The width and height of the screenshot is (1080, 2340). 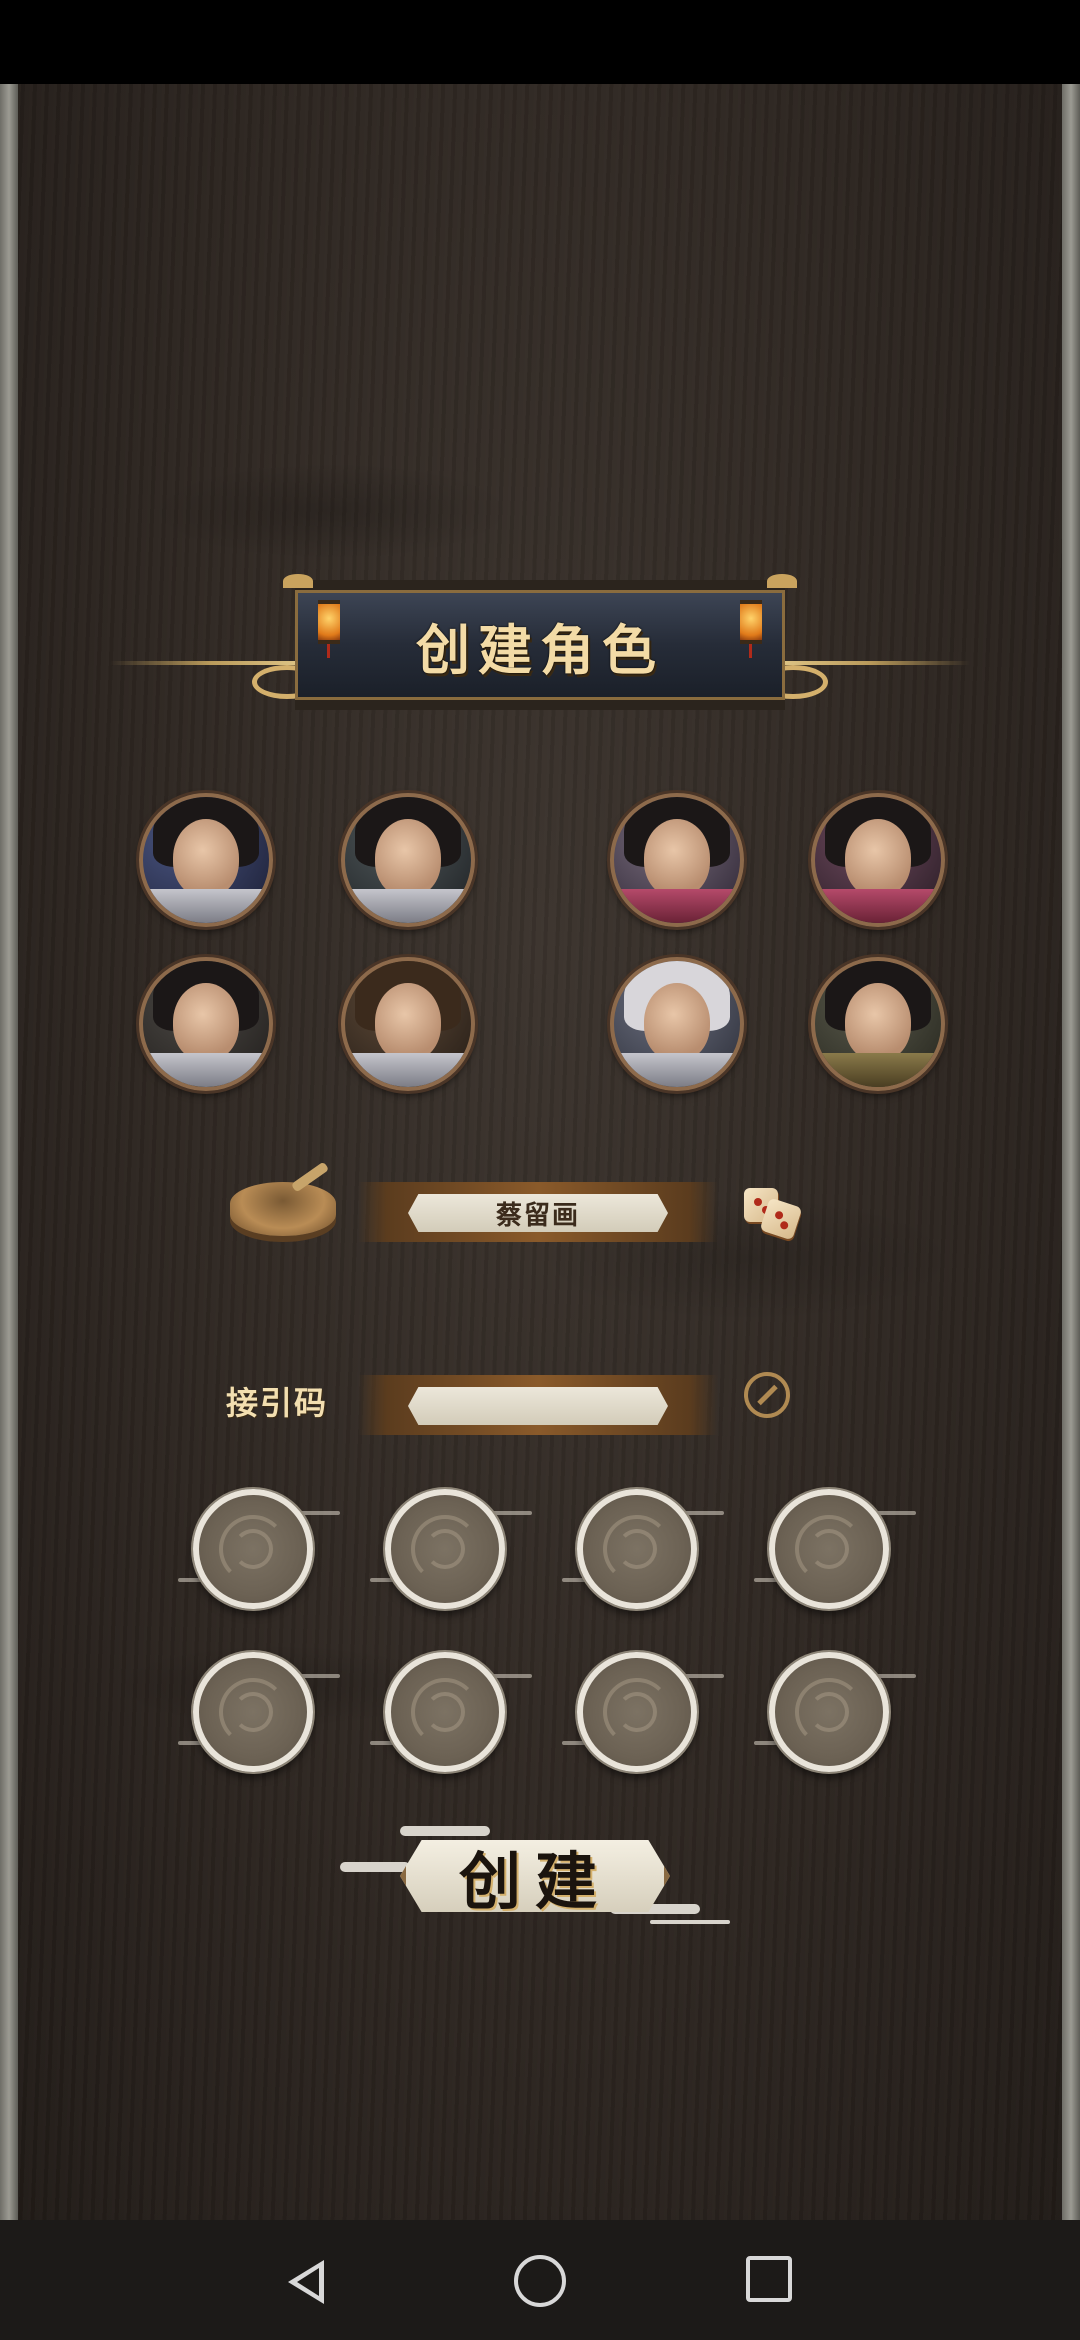 I want to click on mortar-icon, so click(x=283, y=1209).